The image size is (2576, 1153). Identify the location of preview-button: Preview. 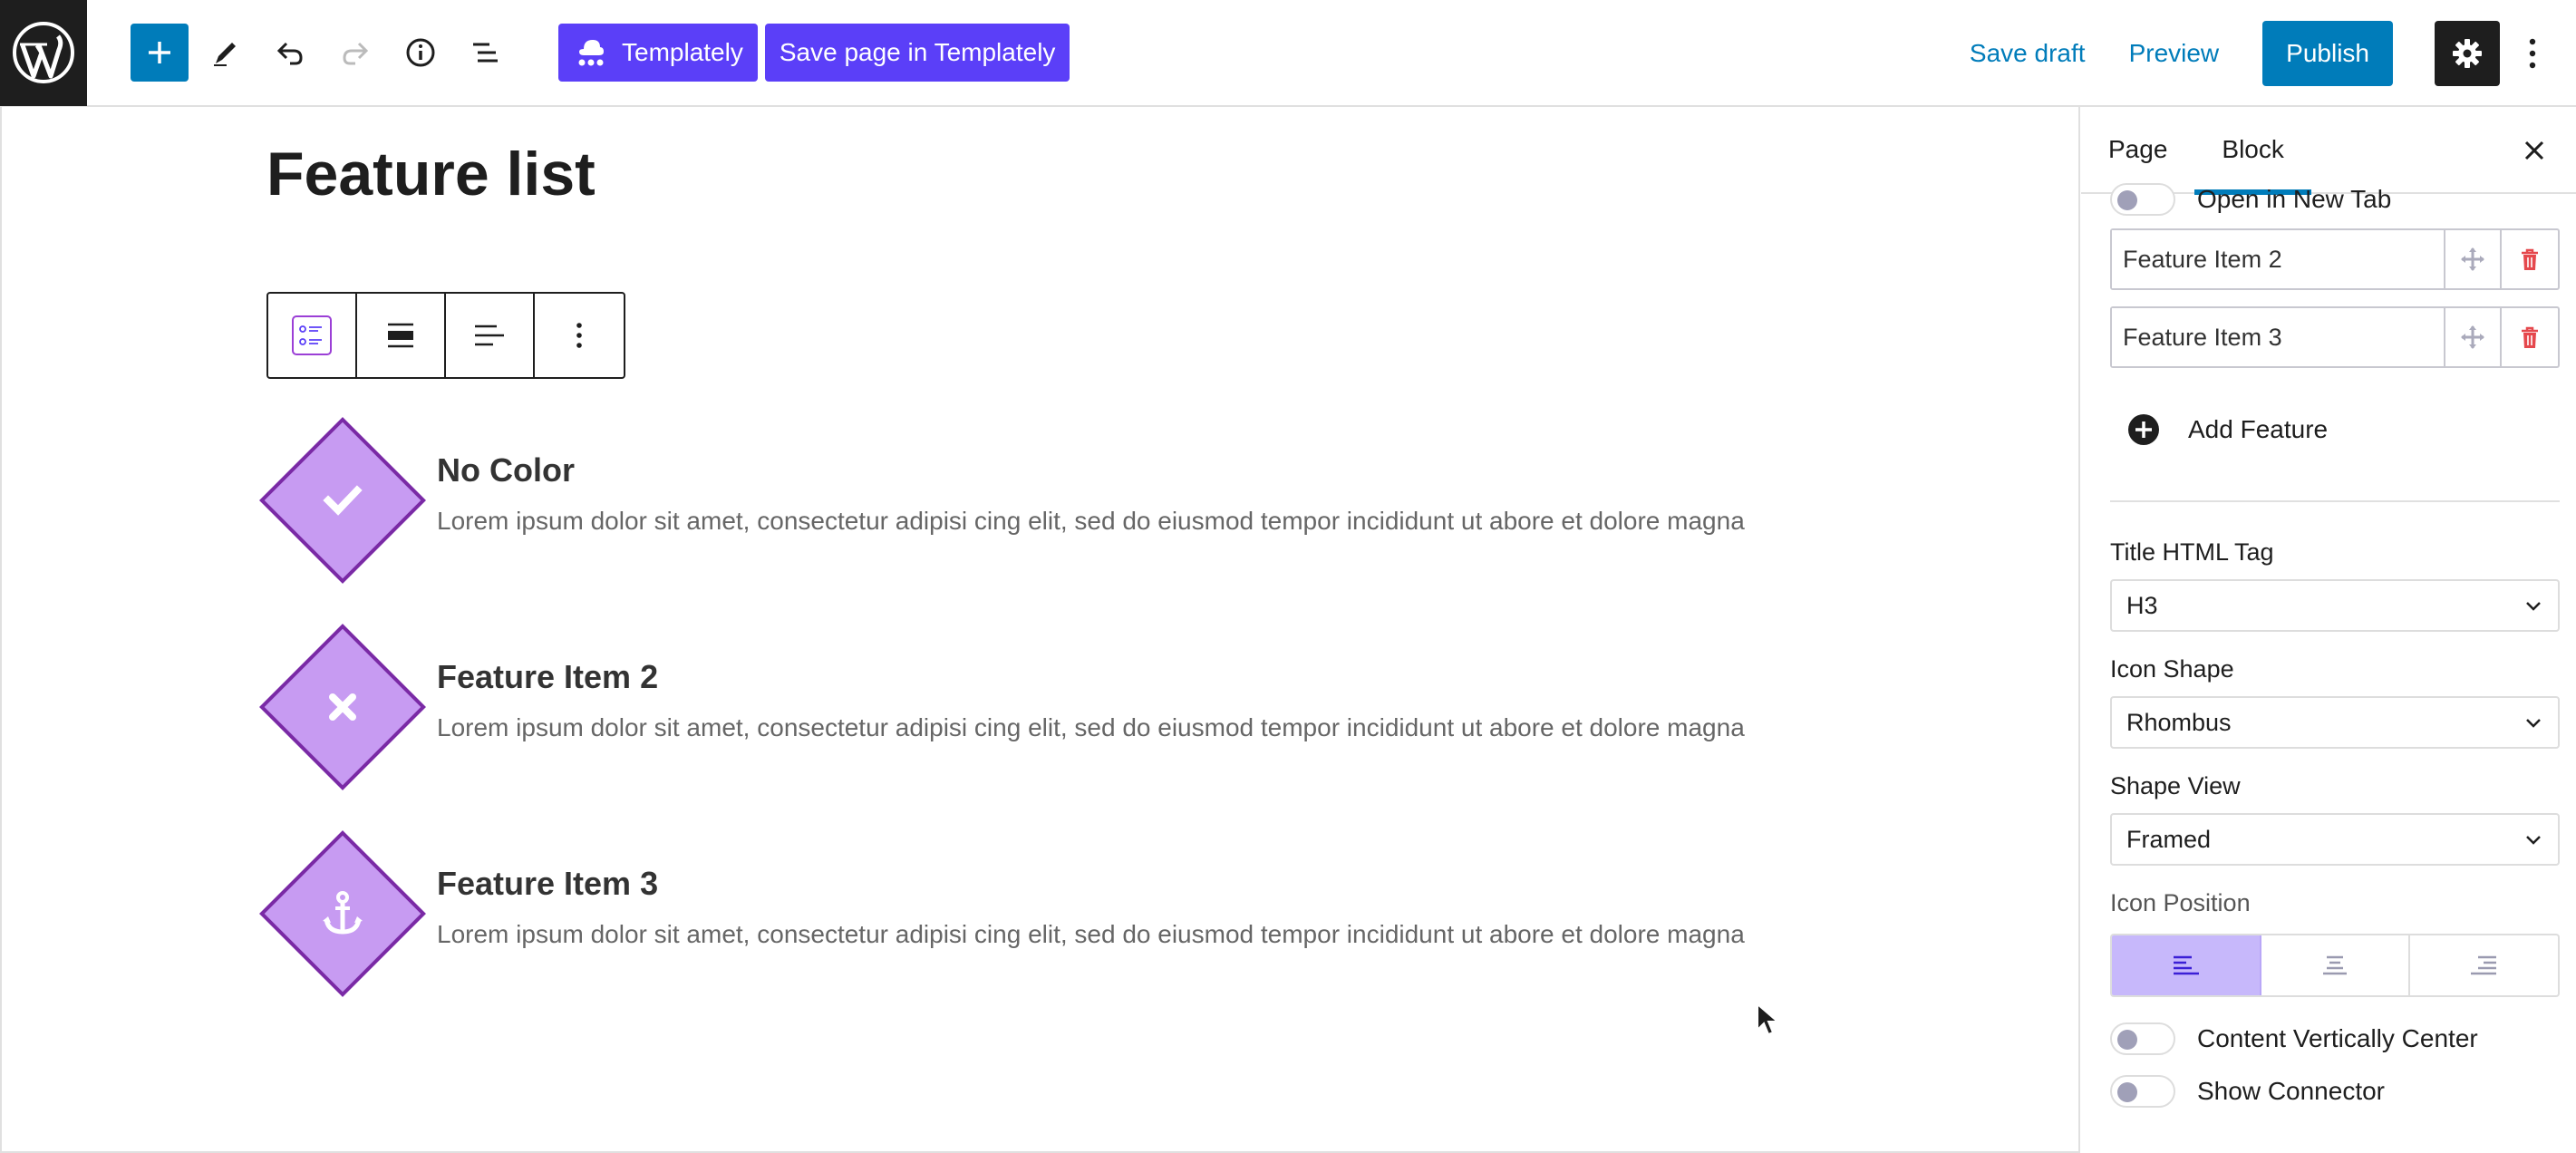
(2174, 53).